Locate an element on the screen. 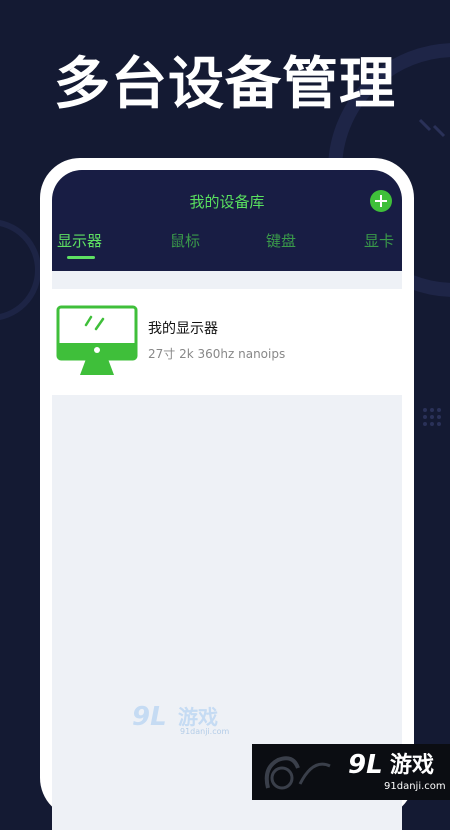  tab-mouse: 鼠标 is located at coordinates (185, 241).